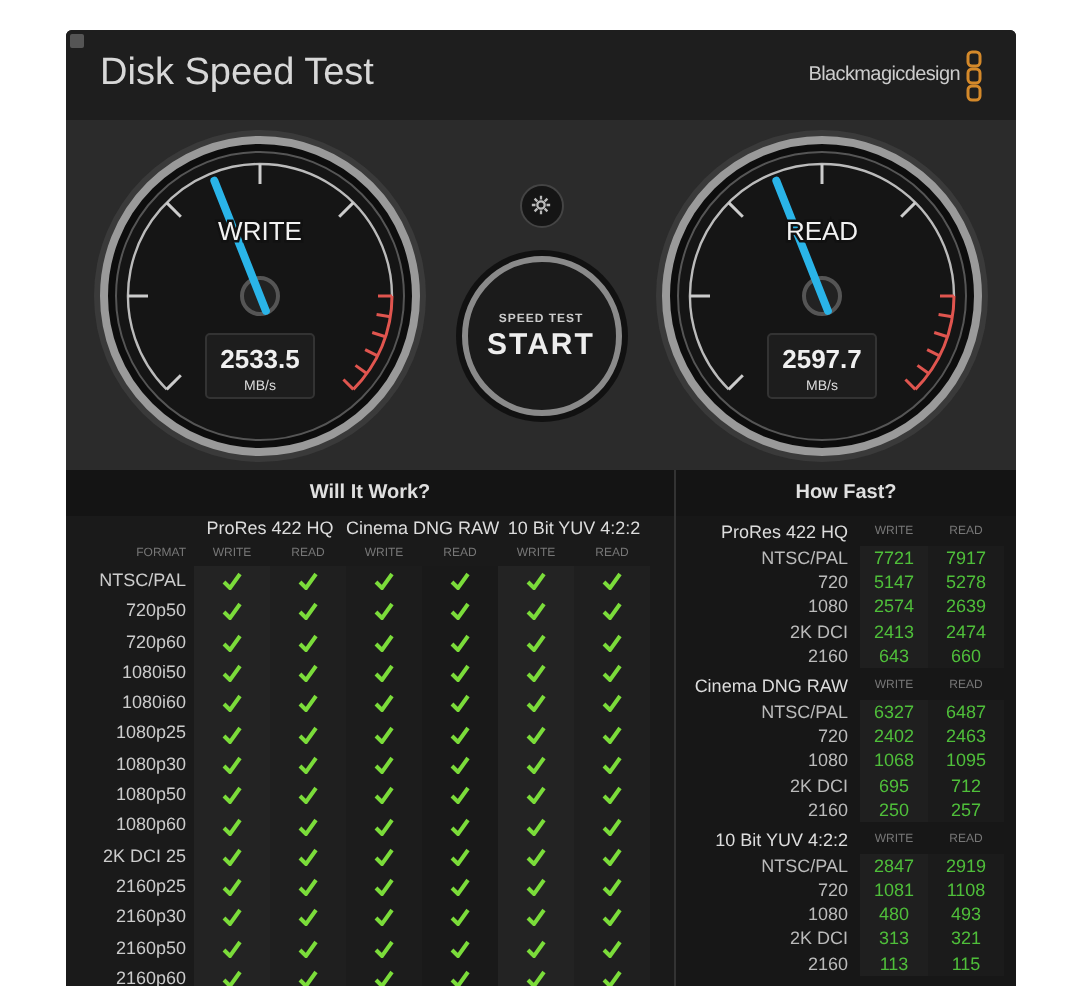 The height and width of the screenshot is (986, 1080). What do you see at coordinates (894, 712) in the screenshot?
I see `write-speed: 6327` at bounding box center [894, 712].